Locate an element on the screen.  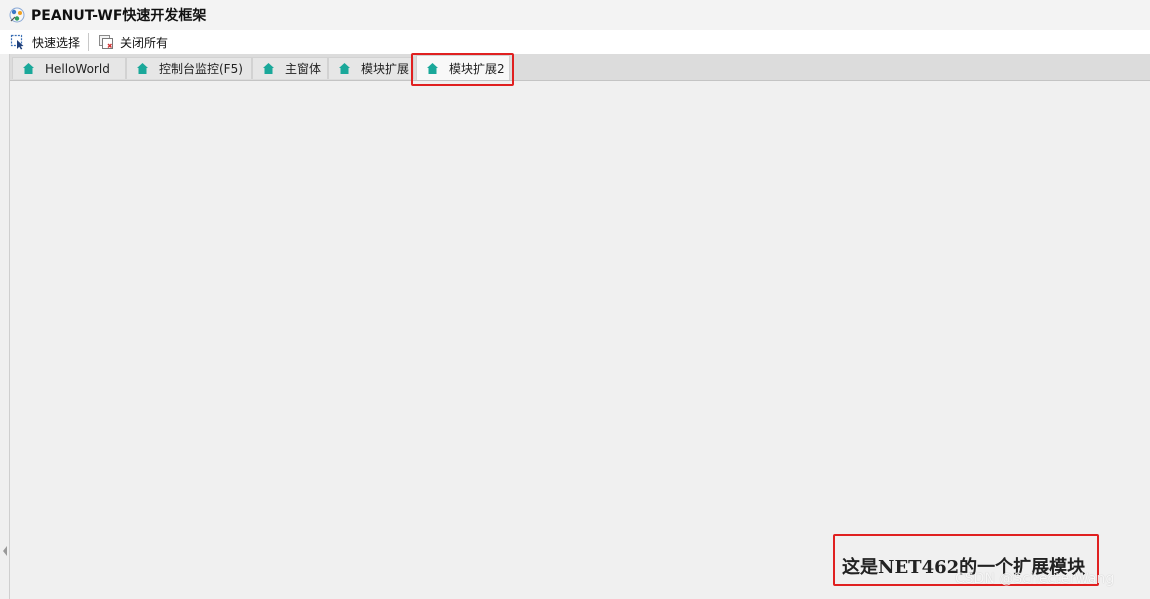
toolbar-separator is located at coordinates (89, 42).